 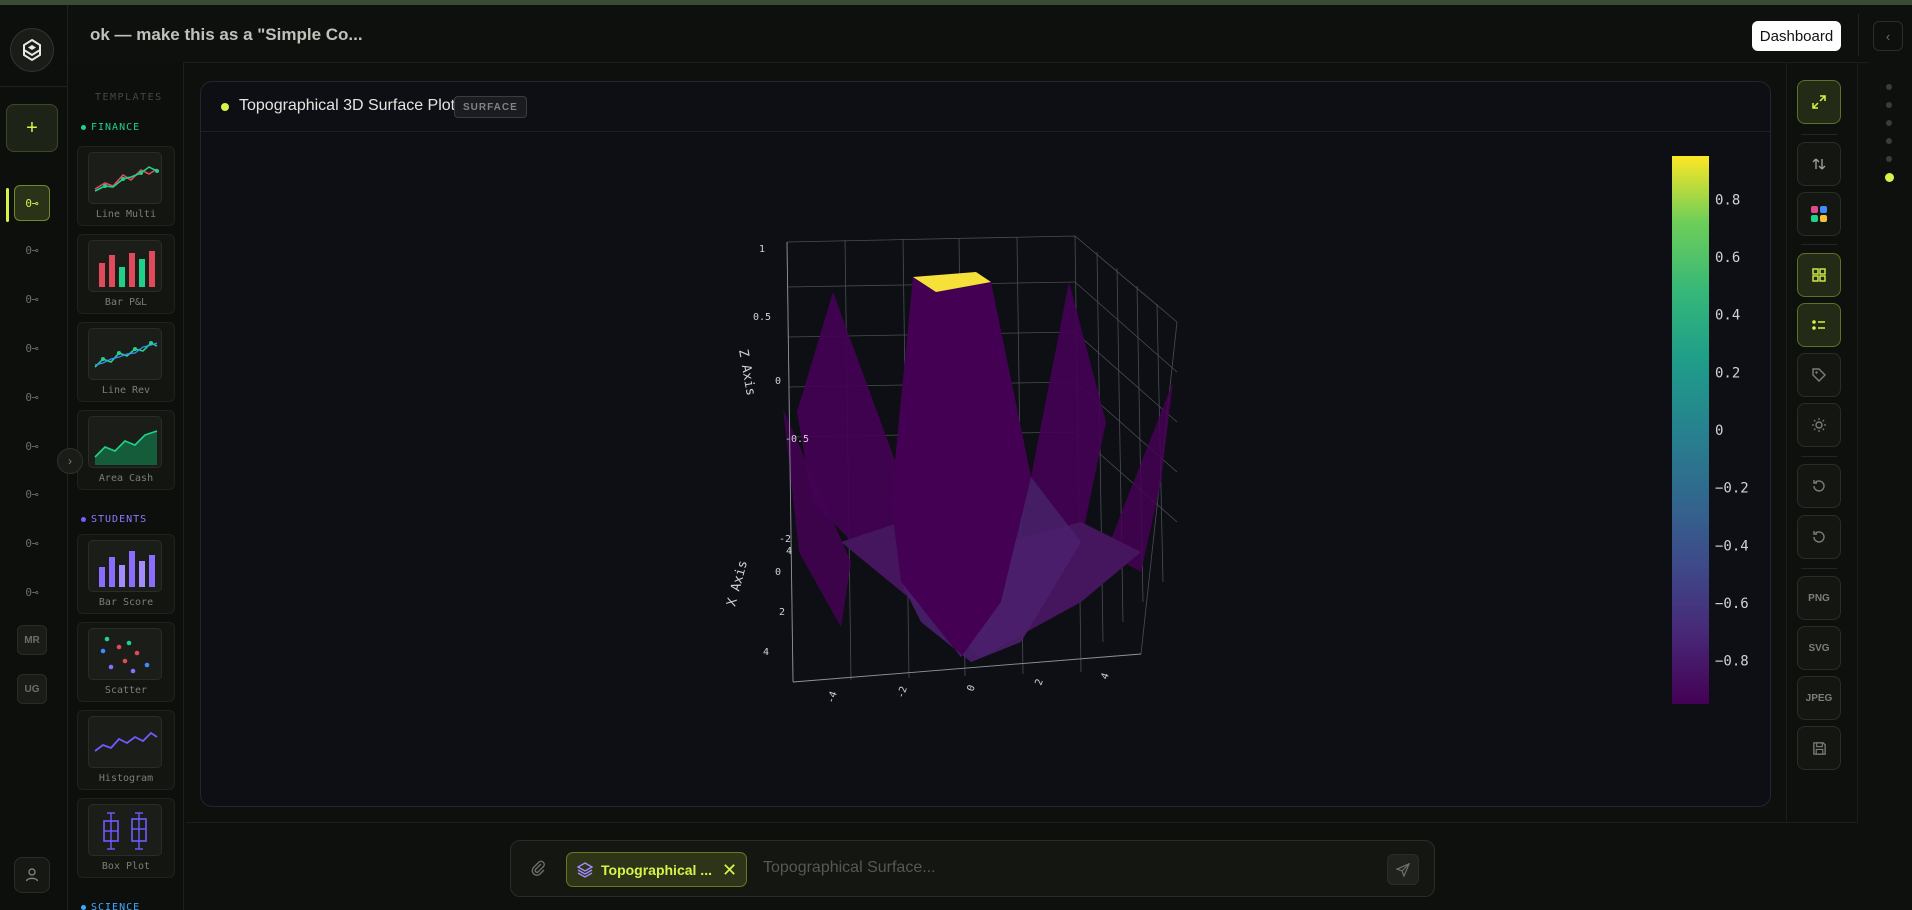 What do you see at coordinates (762, 317) in the screenshot?
I see `z-tick: 0.5` at bounding box center [762, 317].